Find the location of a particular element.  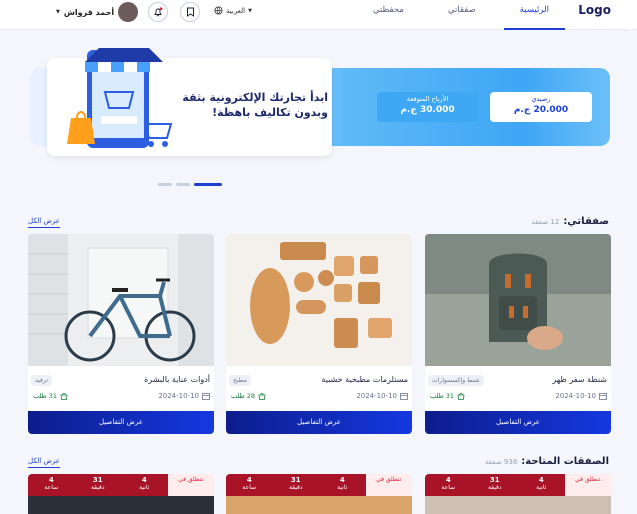

profit-value: 30.000 ج.م is located at coordinates (427, 110).